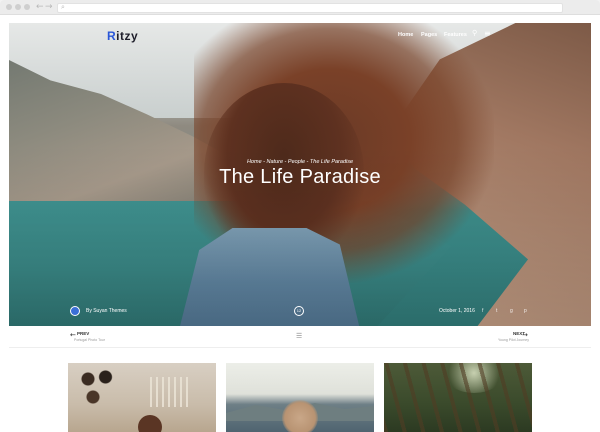  I want to click on thumb-tree-trunks, so click(458, 397).